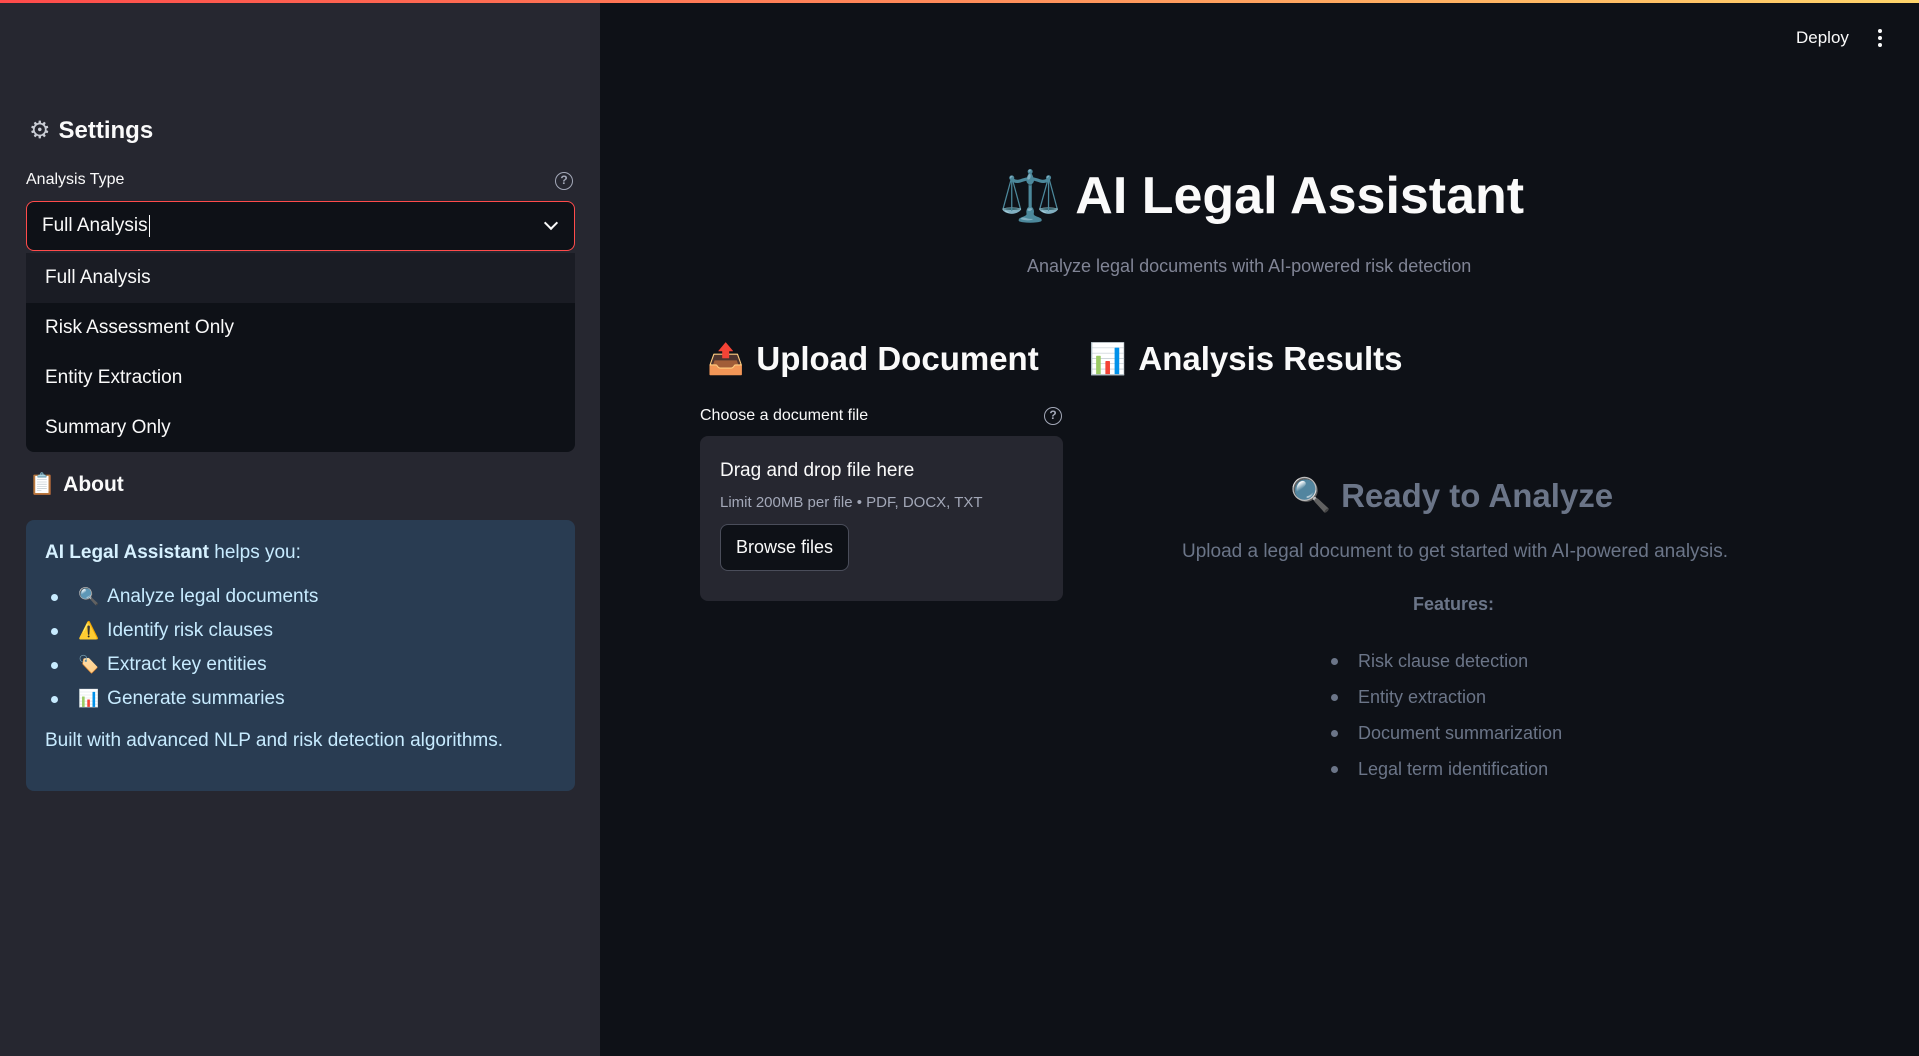 Image resolution: width=1919 pixels, height=1056 pixels. What do you see at coordinates (1880, 39) in the screenshot?
I see `kebab-menu-icon` at bounding box center [1880, 39].